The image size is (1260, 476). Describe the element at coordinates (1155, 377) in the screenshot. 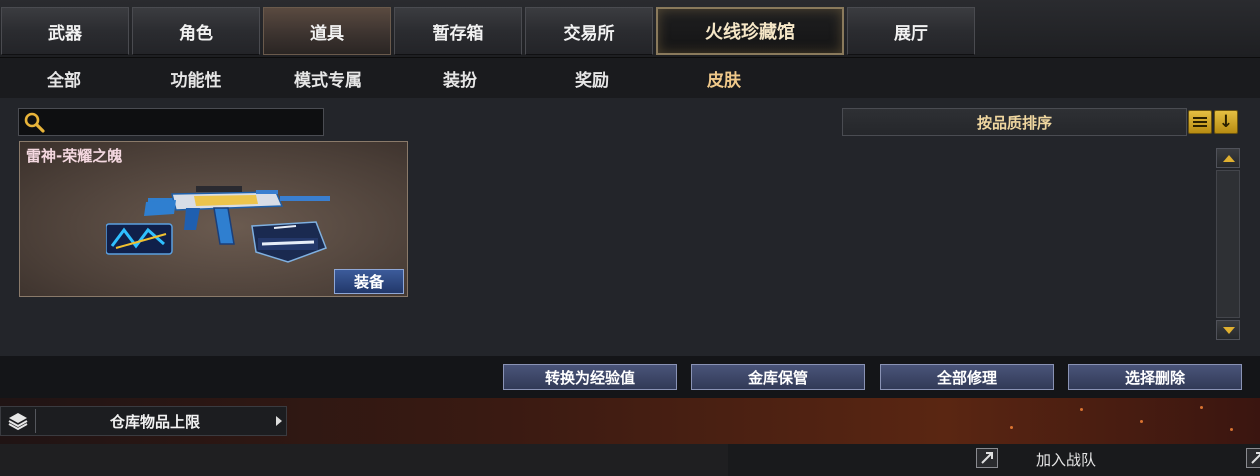

I see `select-delete-button: 选择删除` at that location.